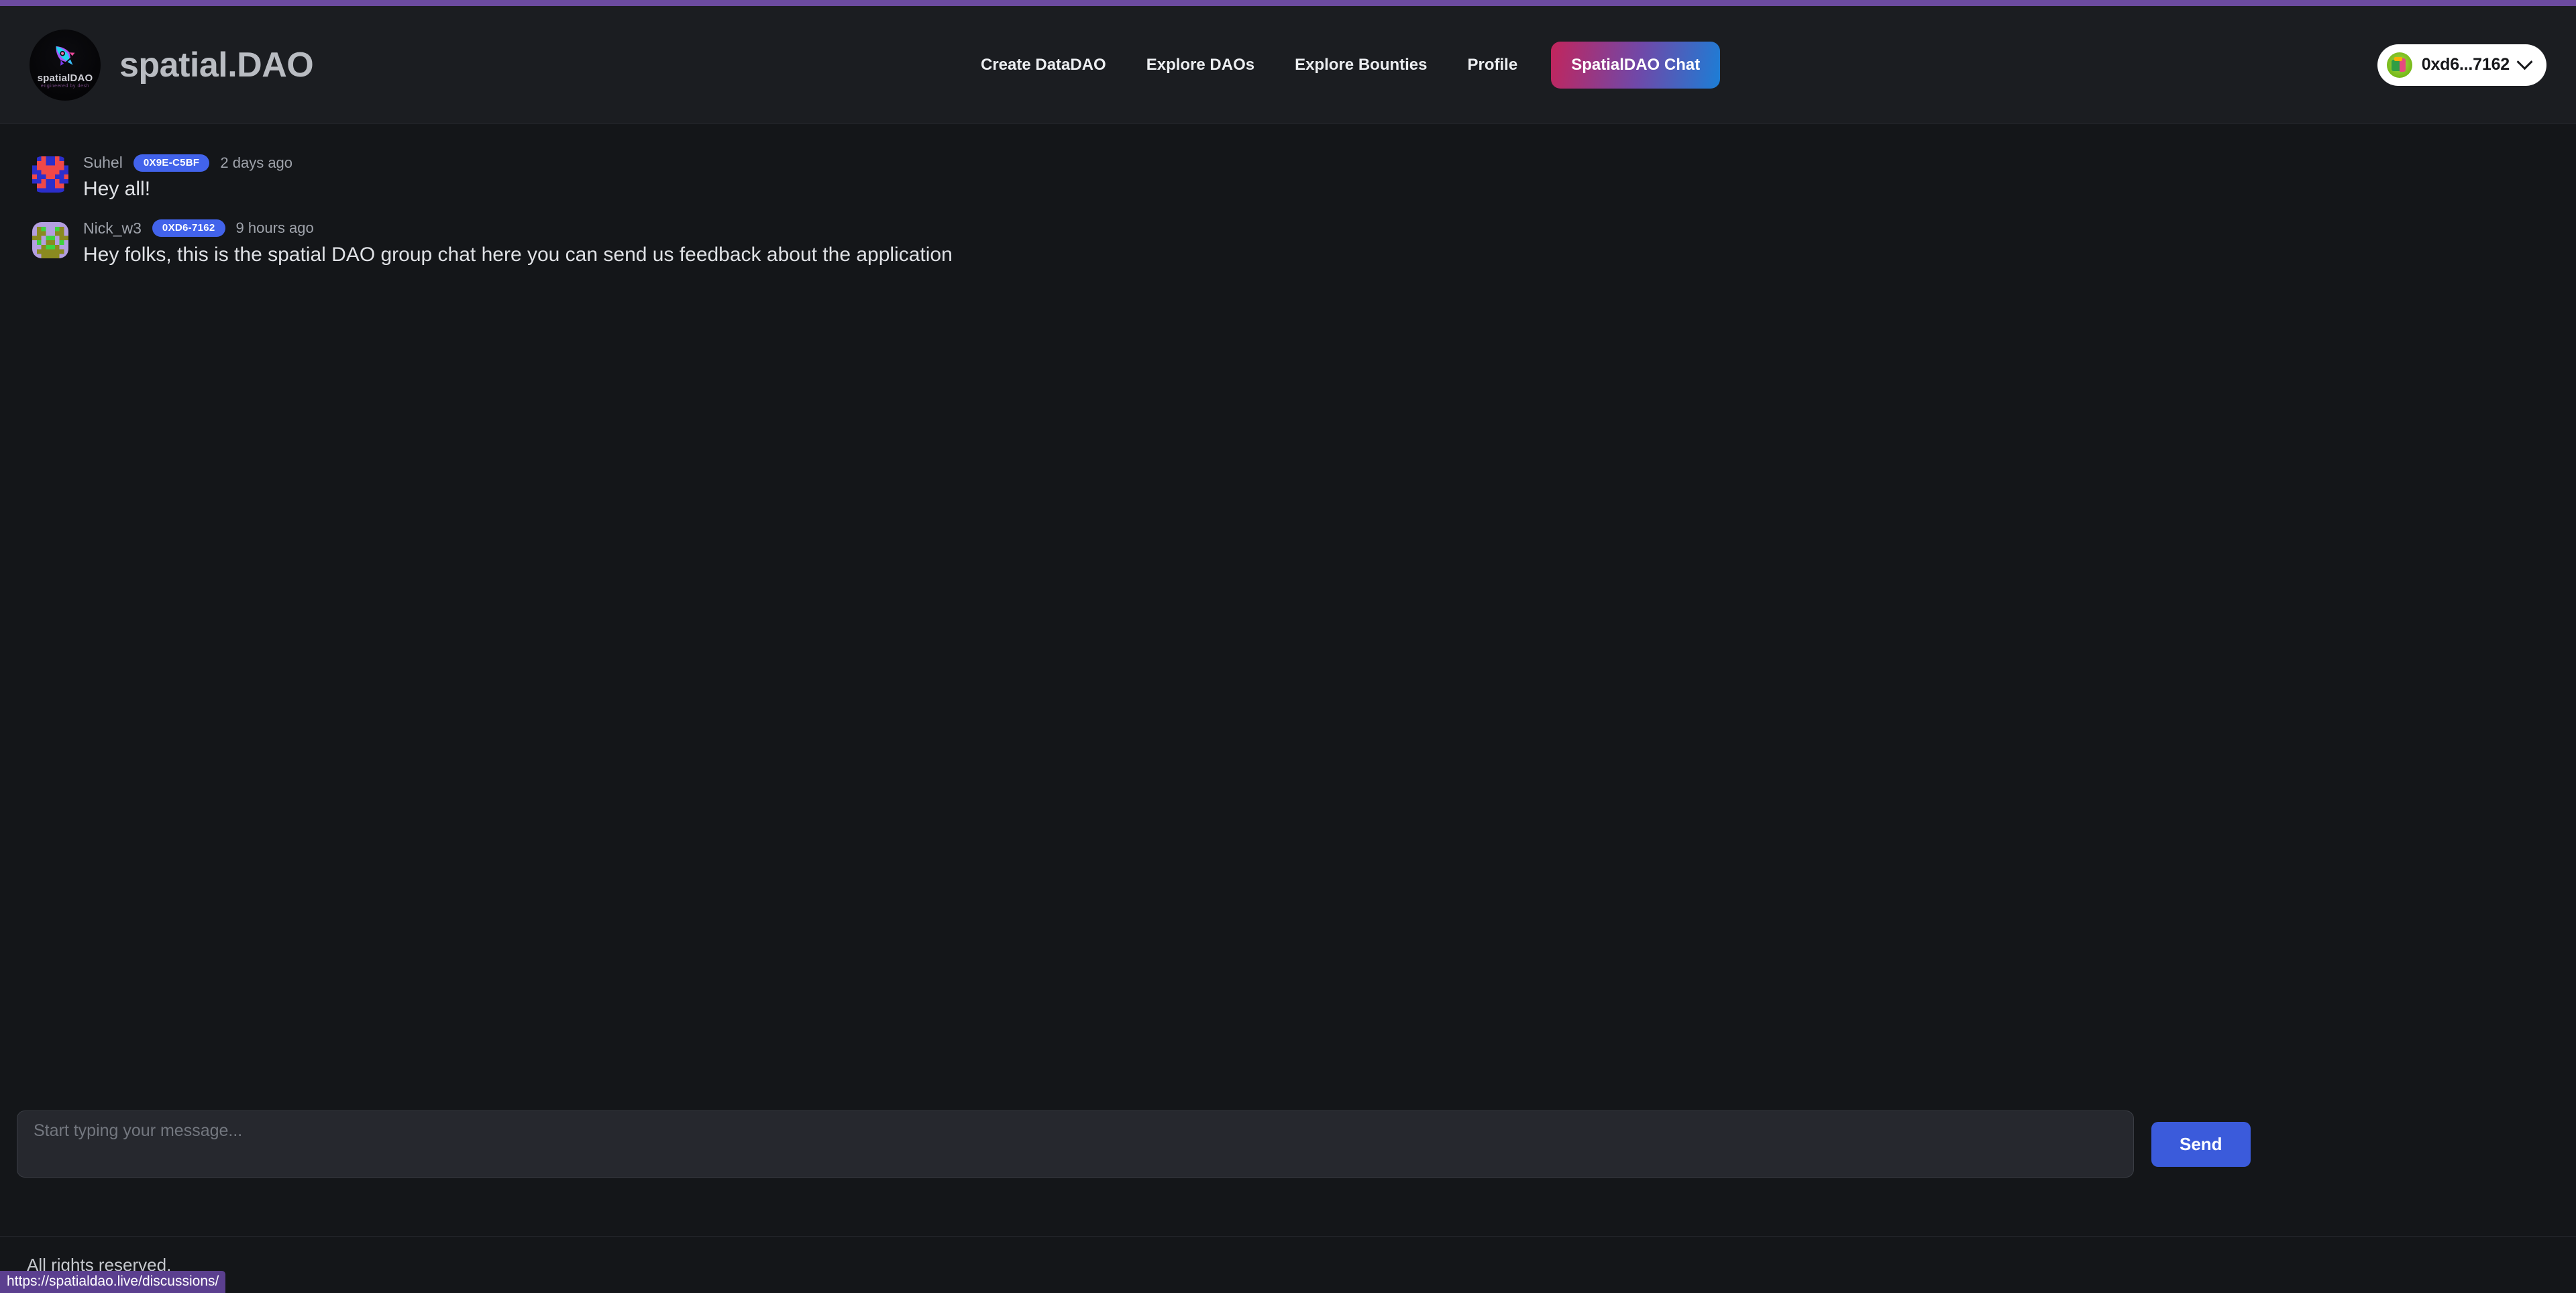 This screenshot has width=2576, height=1293. Describe the element at coordinates (1493, 65) in the screenshot. I see `nav-item-profile: Profile` at that location.